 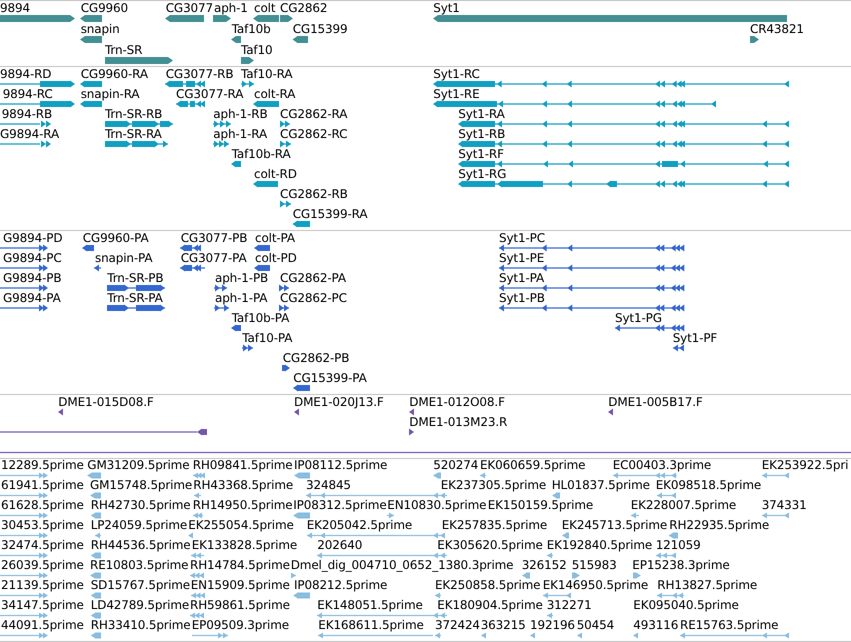 I want to click on feature-label: Syt1-RF, so click(x=481, y=154).